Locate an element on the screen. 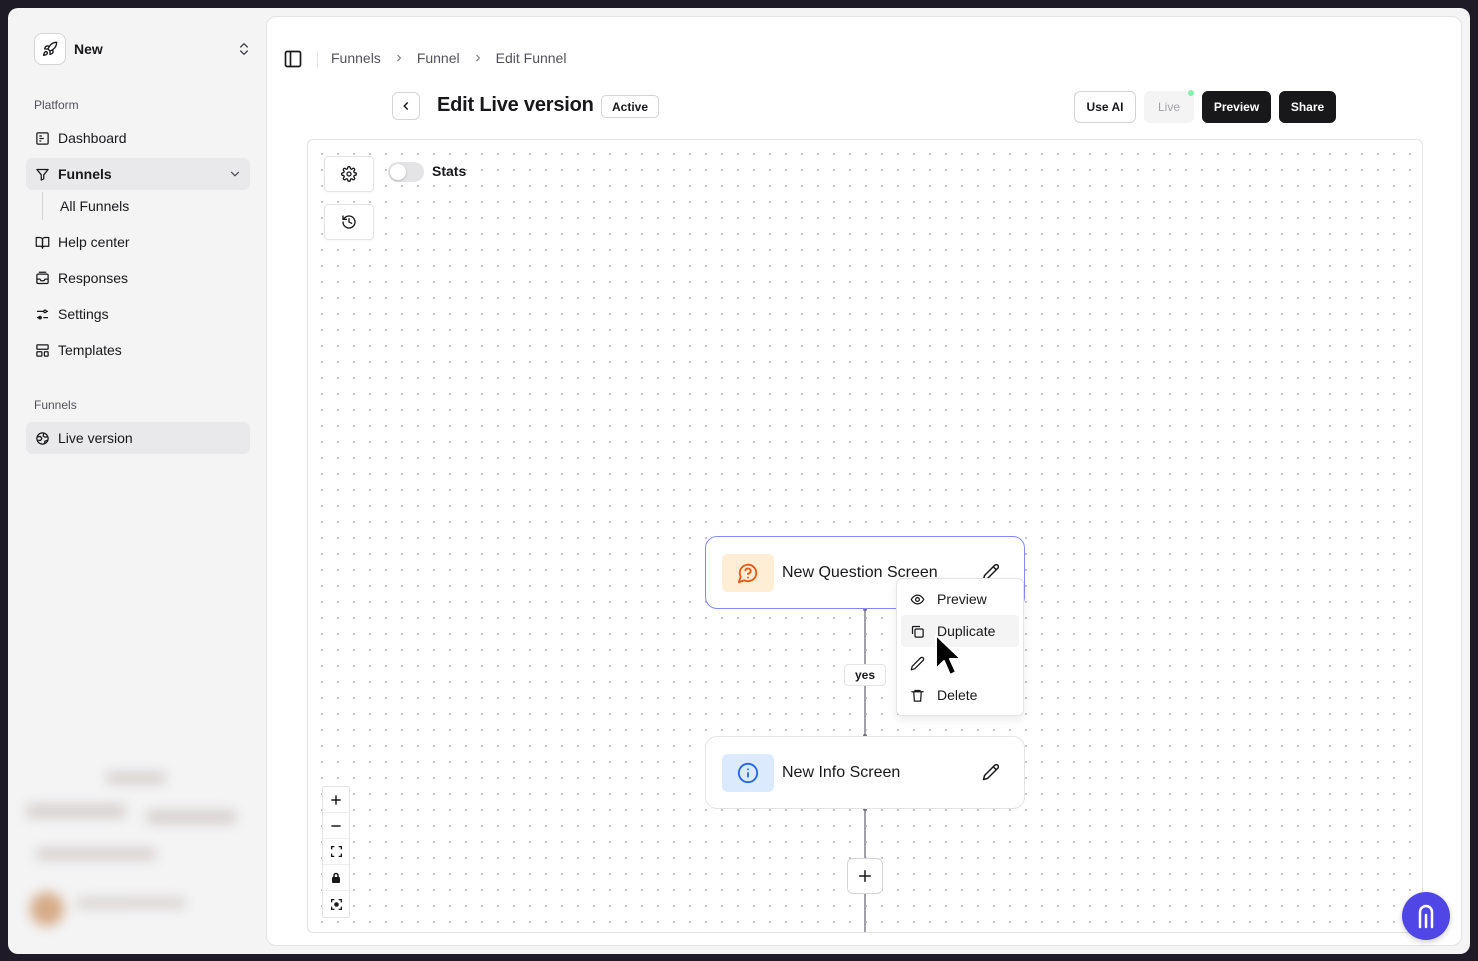  edge-info-to-add is located at coordinates (865, 834).